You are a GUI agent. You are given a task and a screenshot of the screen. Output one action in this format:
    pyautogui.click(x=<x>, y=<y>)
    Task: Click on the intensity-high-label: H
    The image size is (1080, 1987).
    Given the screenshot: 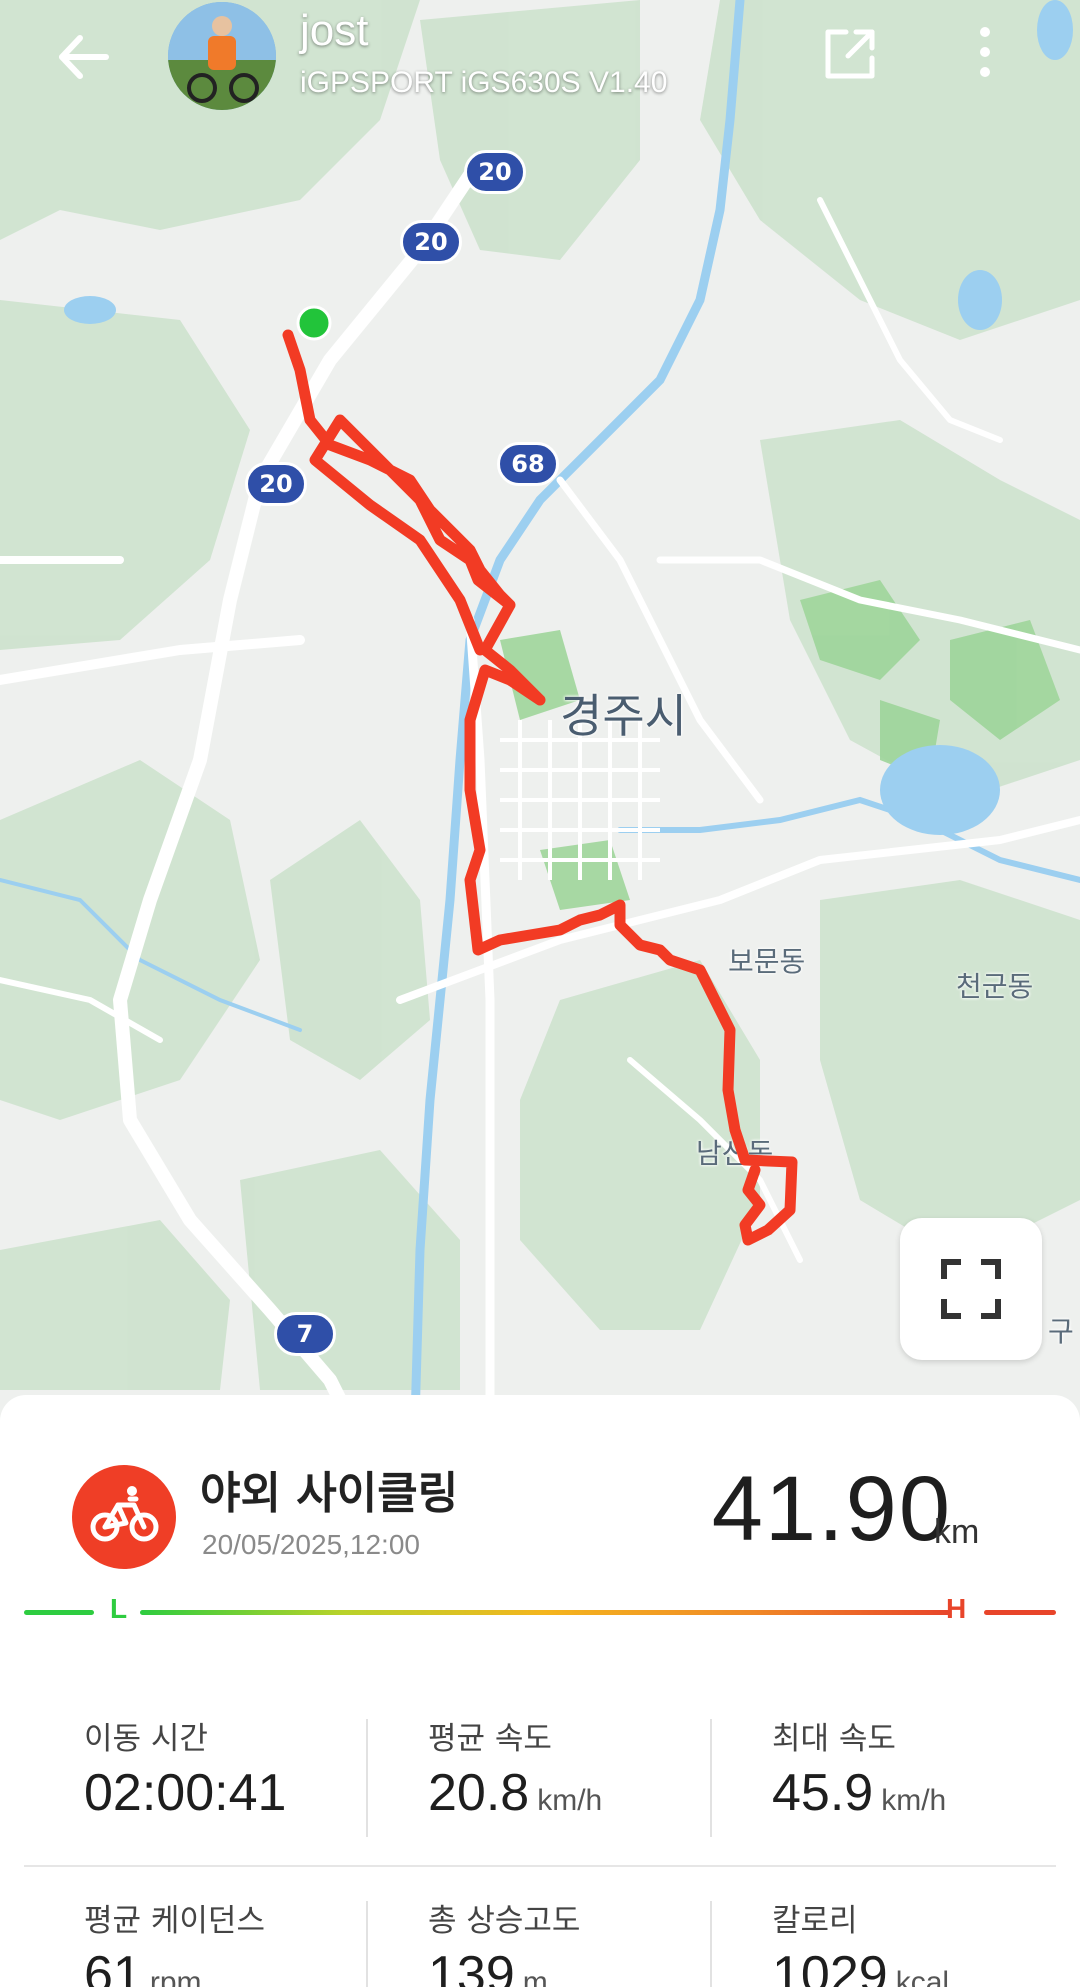 What is the action you would take?
    pyautogui.click(x=956, y=1608)
    